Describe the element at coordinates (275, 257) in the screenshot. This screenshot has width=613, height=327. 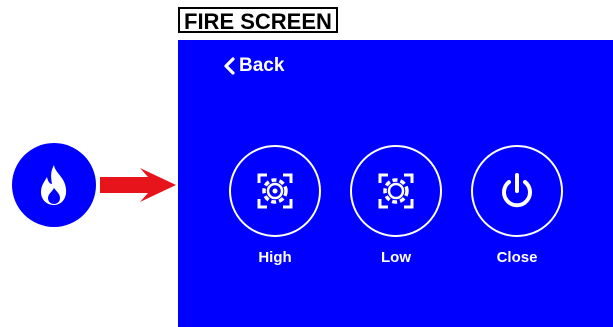
I see `high-label: High` at that location.